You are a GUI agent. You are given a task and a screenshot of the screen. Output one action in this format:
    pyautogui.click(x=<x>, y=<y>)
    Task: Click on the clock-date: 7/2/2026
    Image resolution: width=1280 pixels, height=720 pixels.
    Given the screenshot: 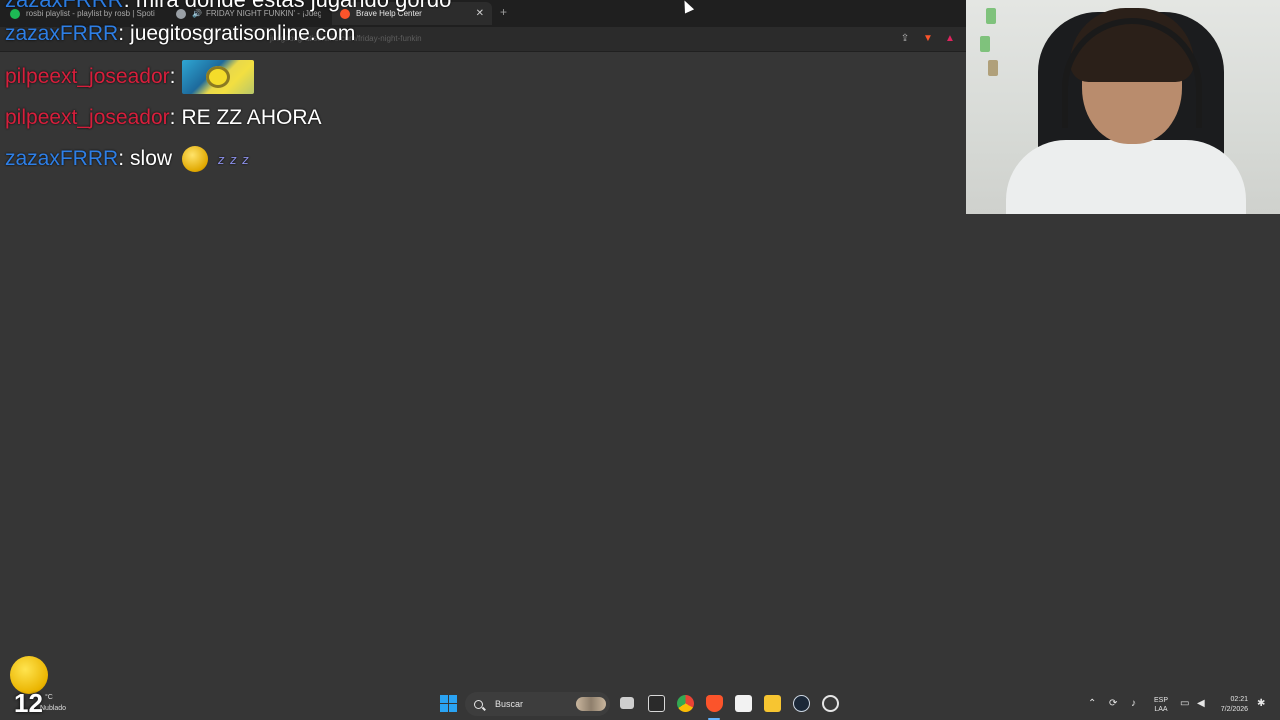 What is the action you would take?
    pyautogui.click(x=1227, y=709)
    